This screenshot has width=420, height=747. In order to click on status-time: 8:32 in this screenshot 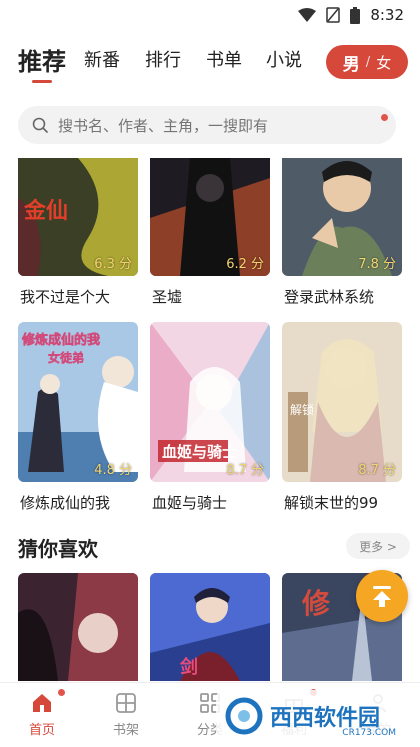, I will do `click(387, 15)`.